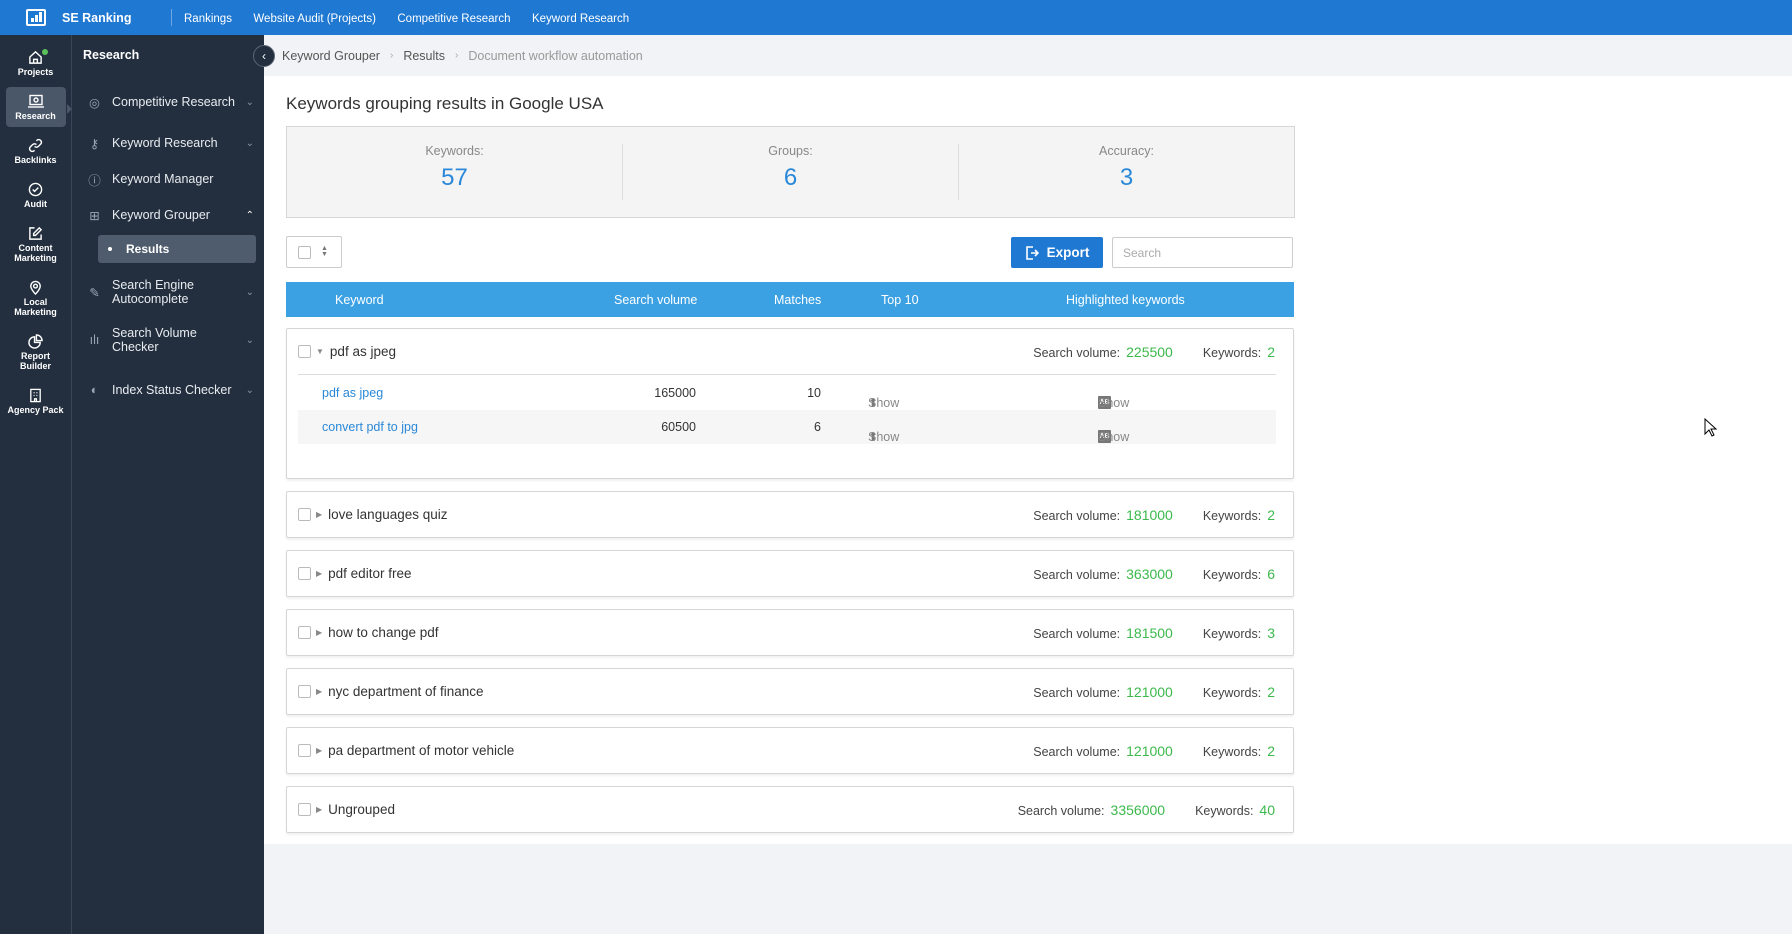 The height and width of the screenshot is (934, 1792). I want to click on rail-item-projects: Projects, so click(36, 63).